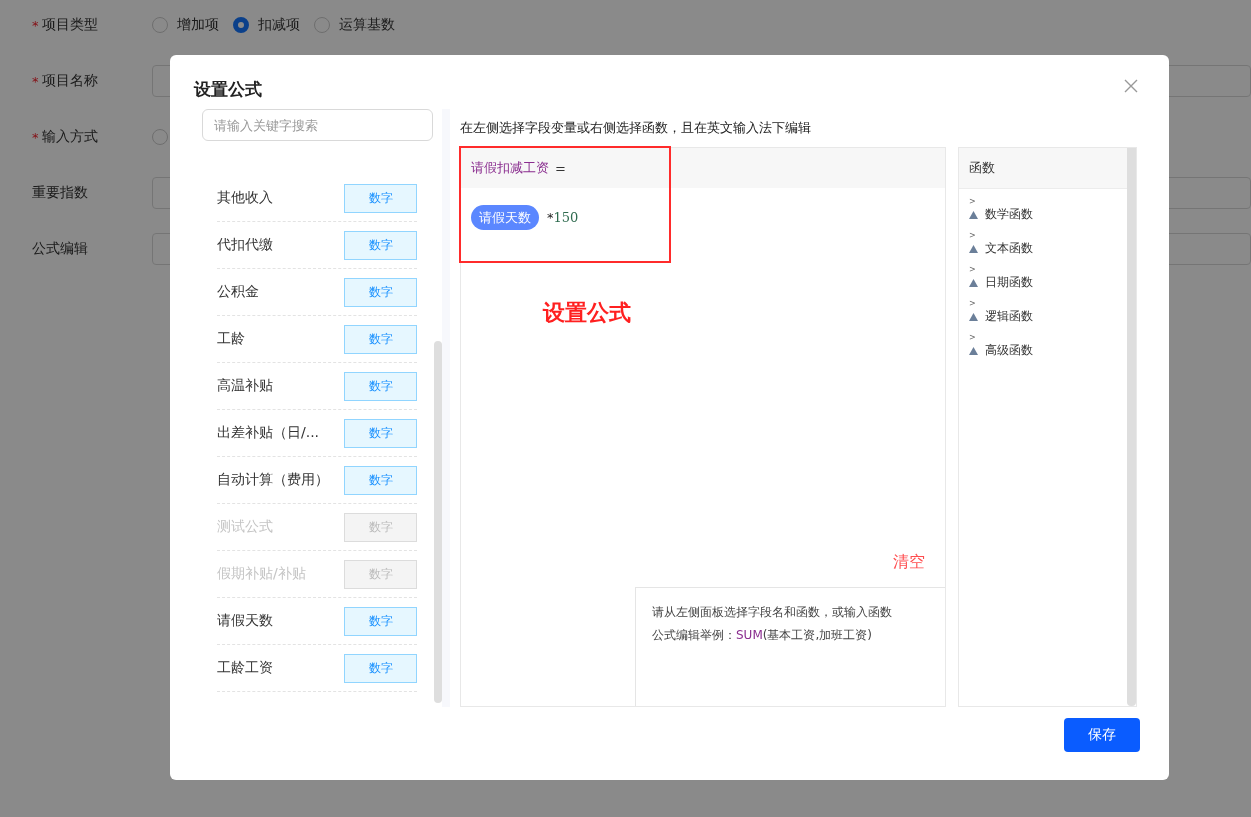  I want to click on hint-text: 公式编辑举例：SUM(基本工资,加班工资), so click(762, 635).